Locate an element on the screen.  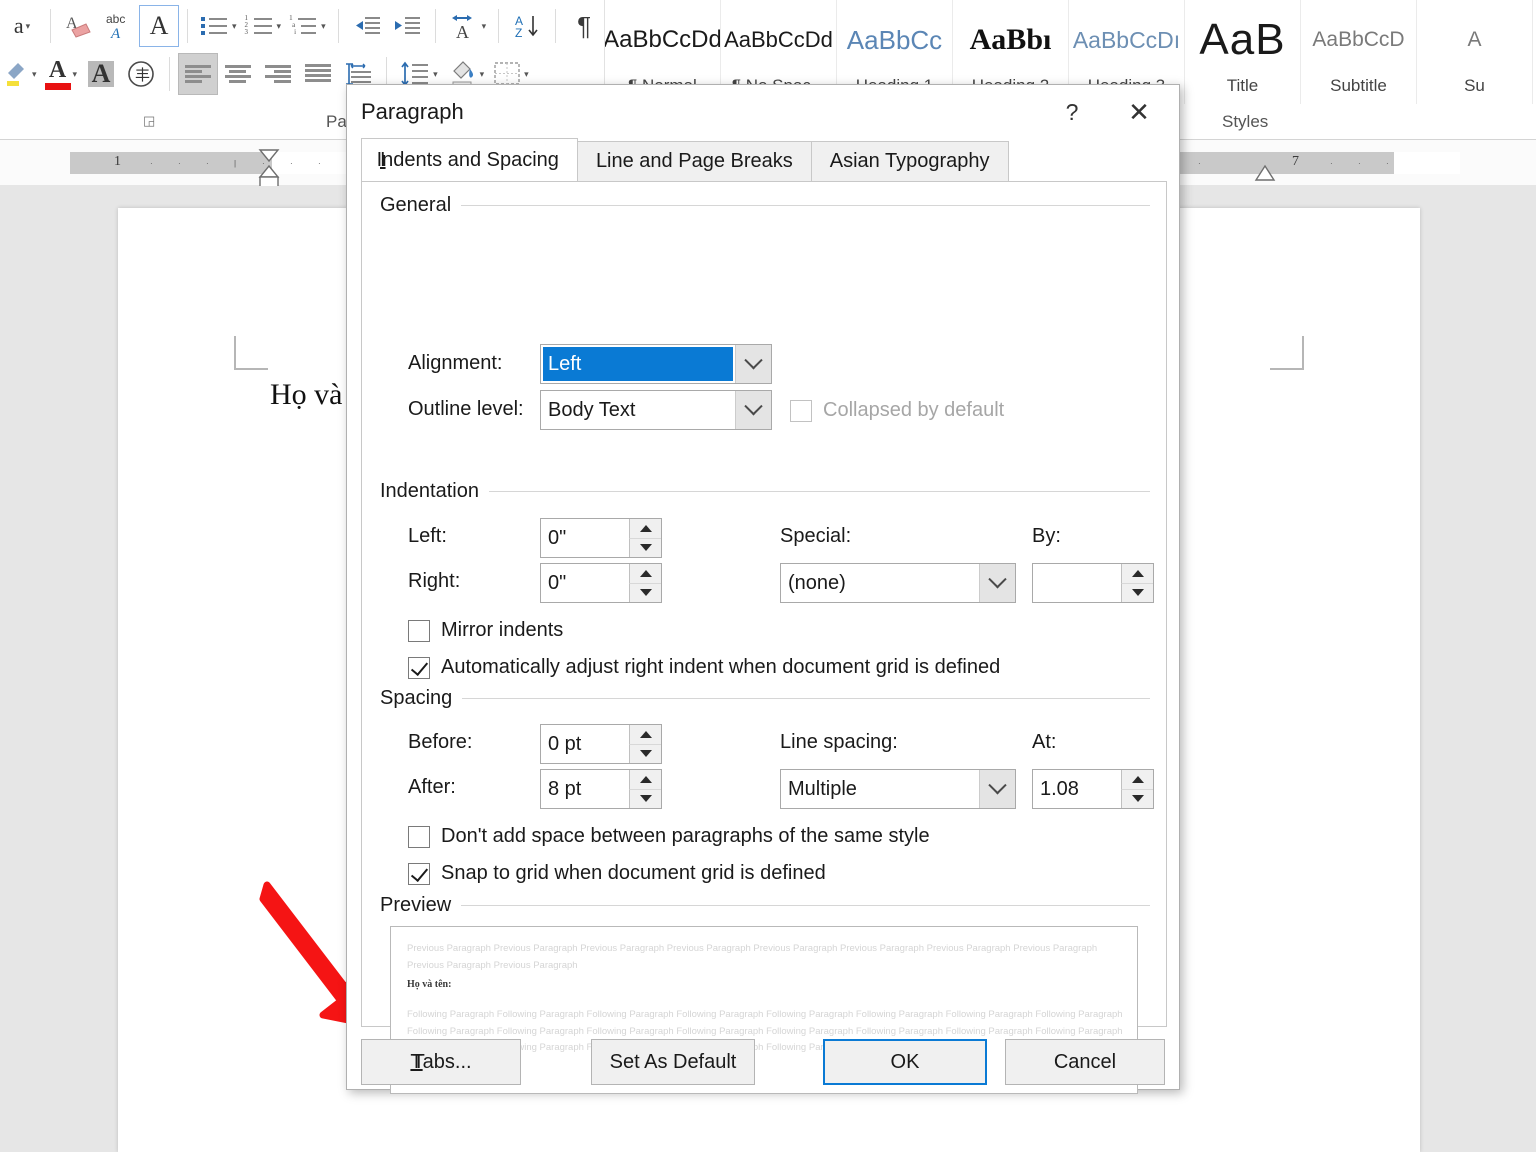
show-formatting-marks-button: ¶ is located at coordinates (584, 26).